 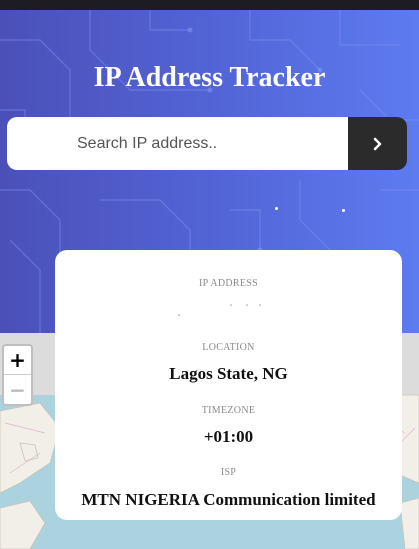 I want to click on search-button, so click(x=377, y=143).